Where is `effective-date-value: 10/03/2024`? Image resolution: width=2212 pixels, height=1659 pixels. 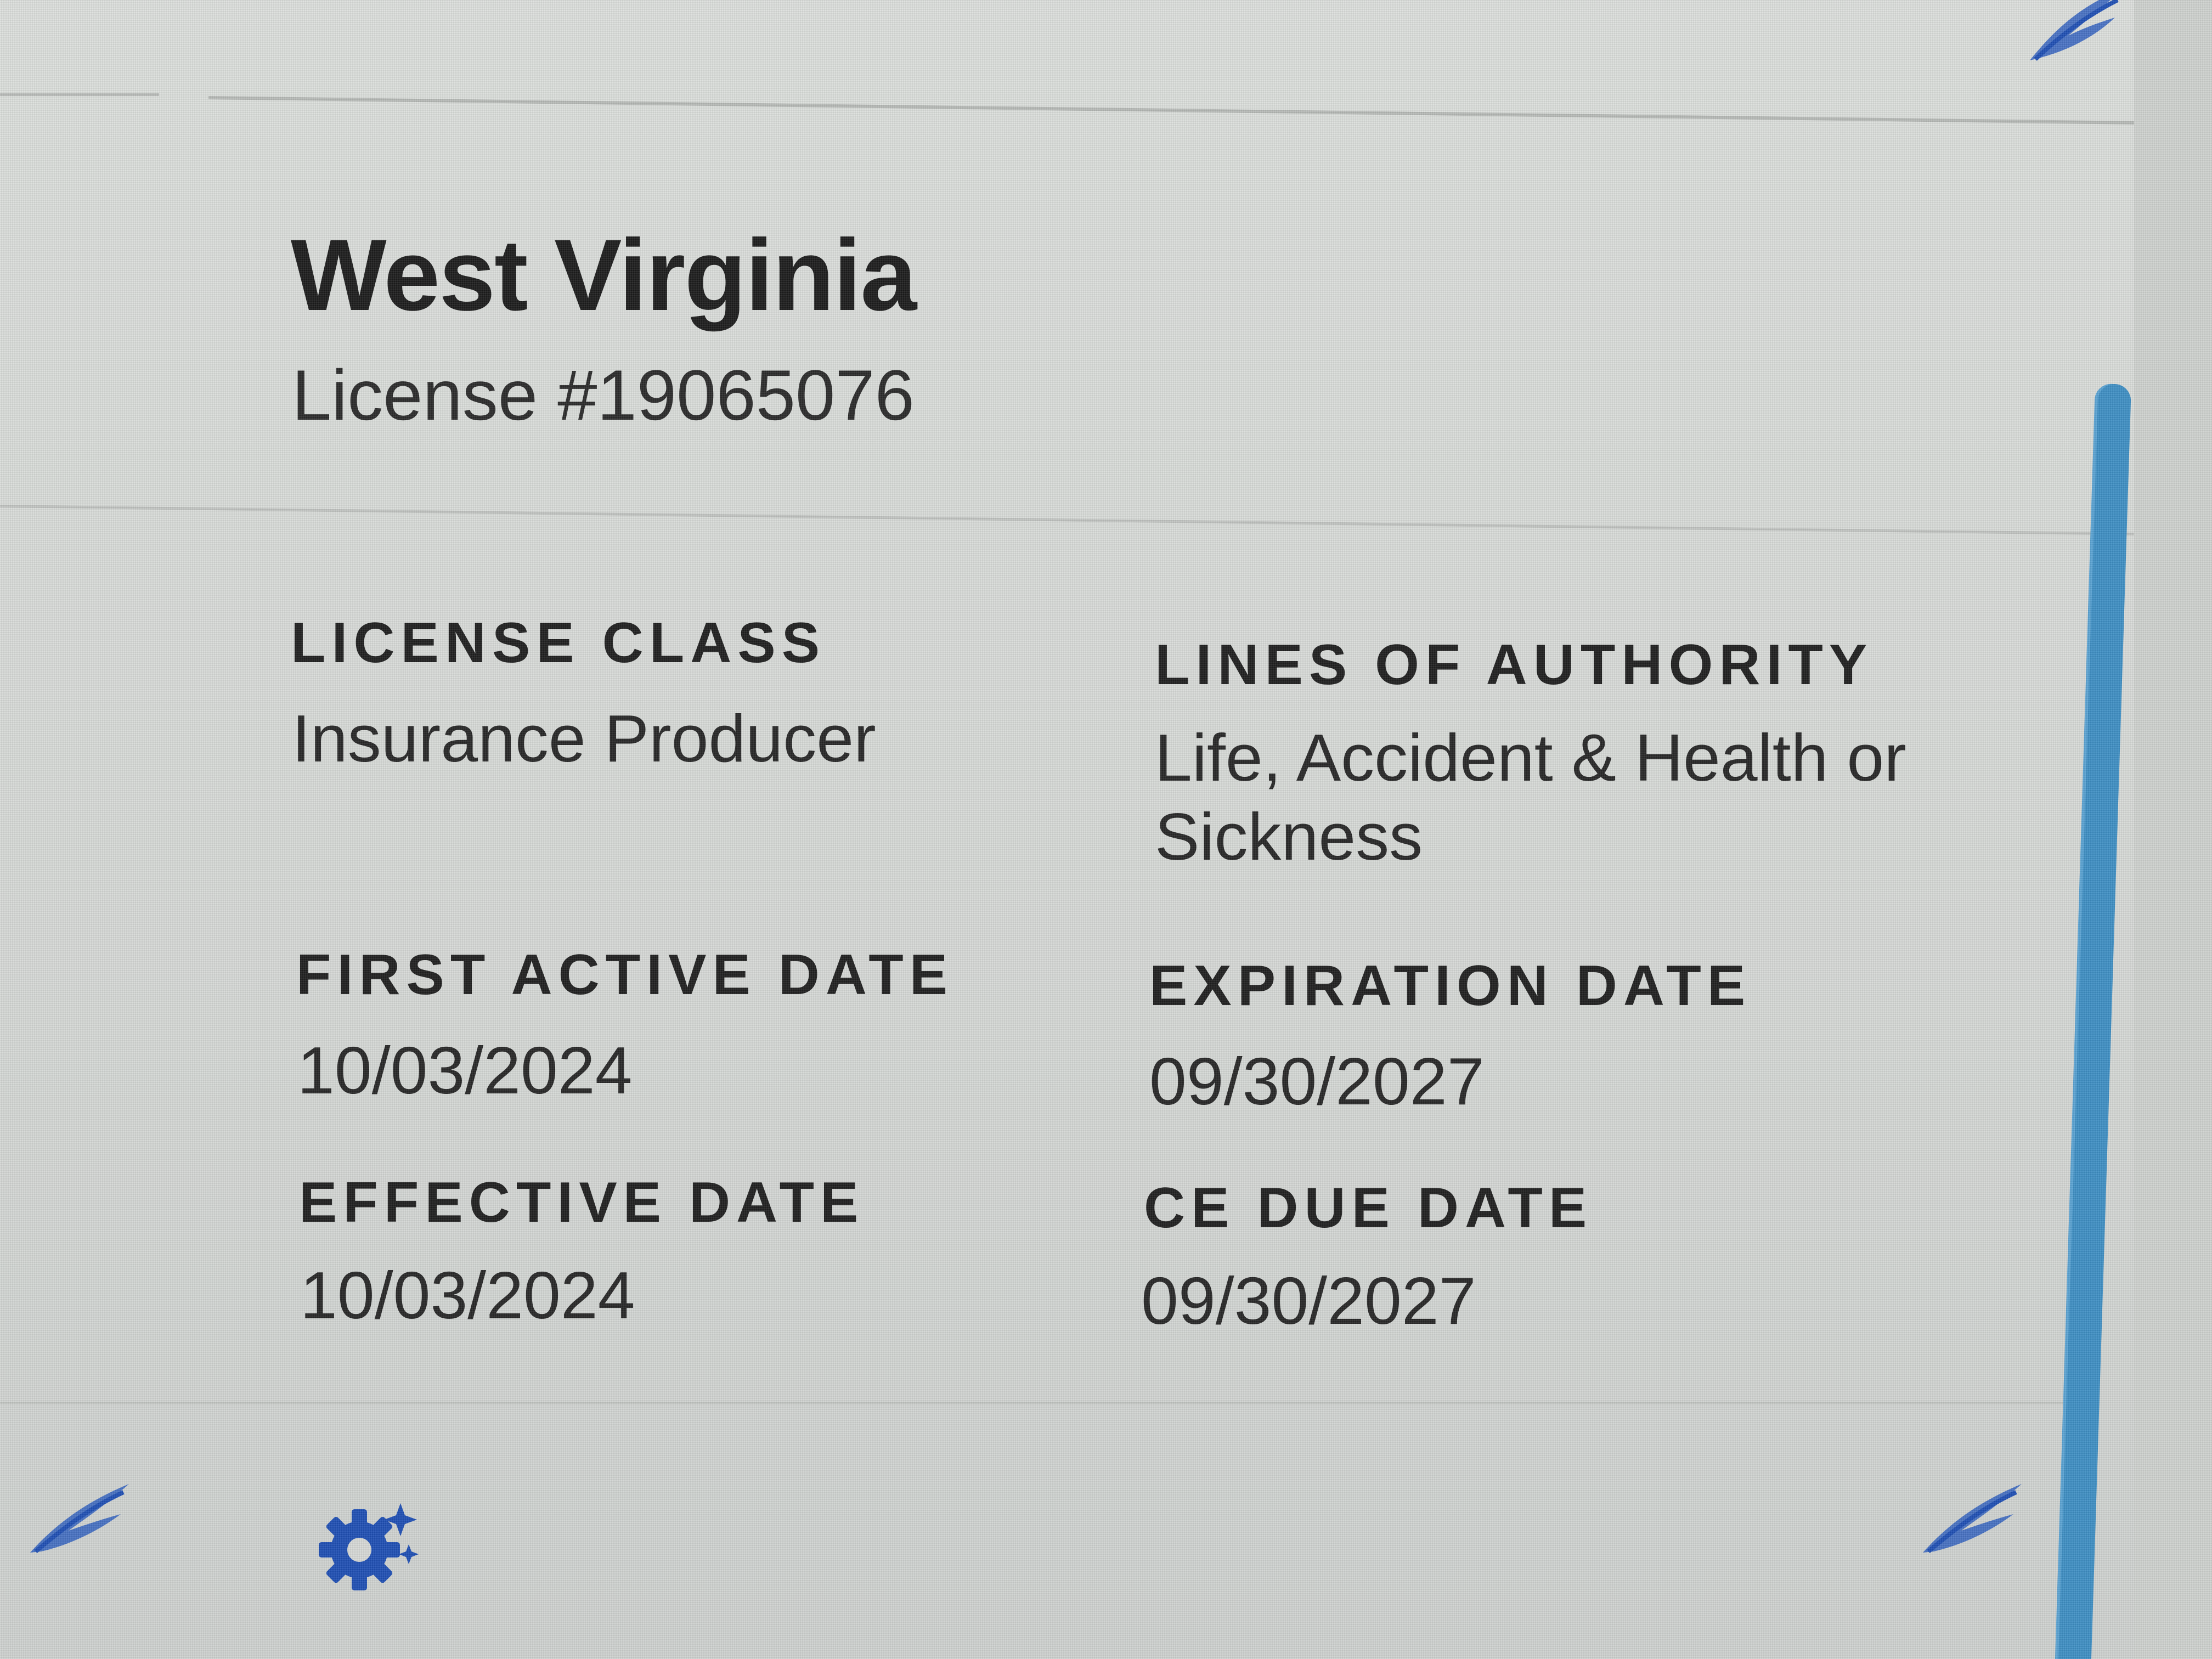 effective-date-value: 10/03/2024 is located at coordinates (467, 1296).